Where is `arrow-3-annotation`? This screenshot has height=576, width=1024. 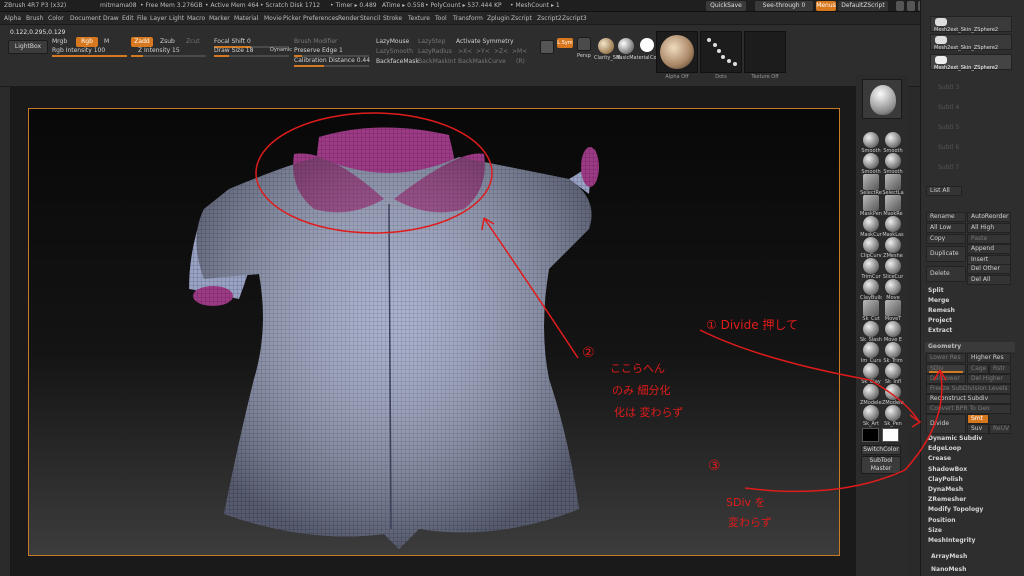
arrow-3-annotation is located at coordinates (843, 431).